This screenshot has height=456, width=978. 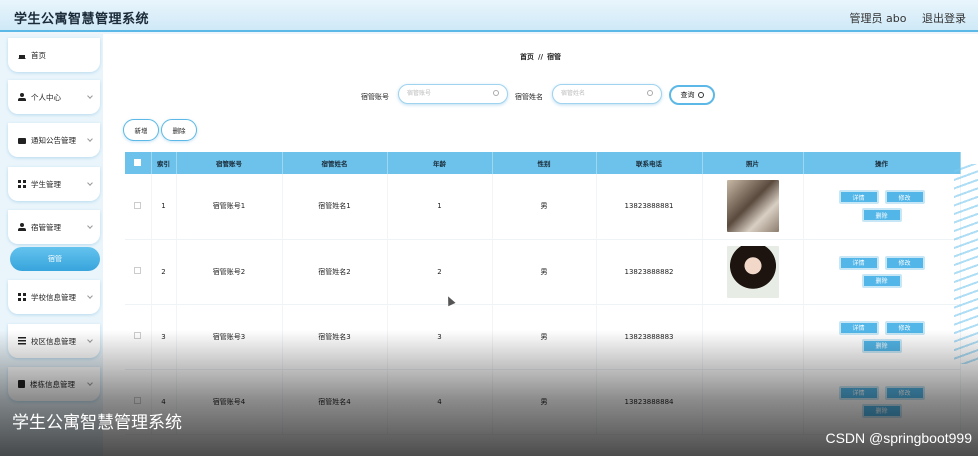 What do you see at coordinates (440, 207) in the screenshot?
I see `cell-age: 1` at bounding box center [440, 207].